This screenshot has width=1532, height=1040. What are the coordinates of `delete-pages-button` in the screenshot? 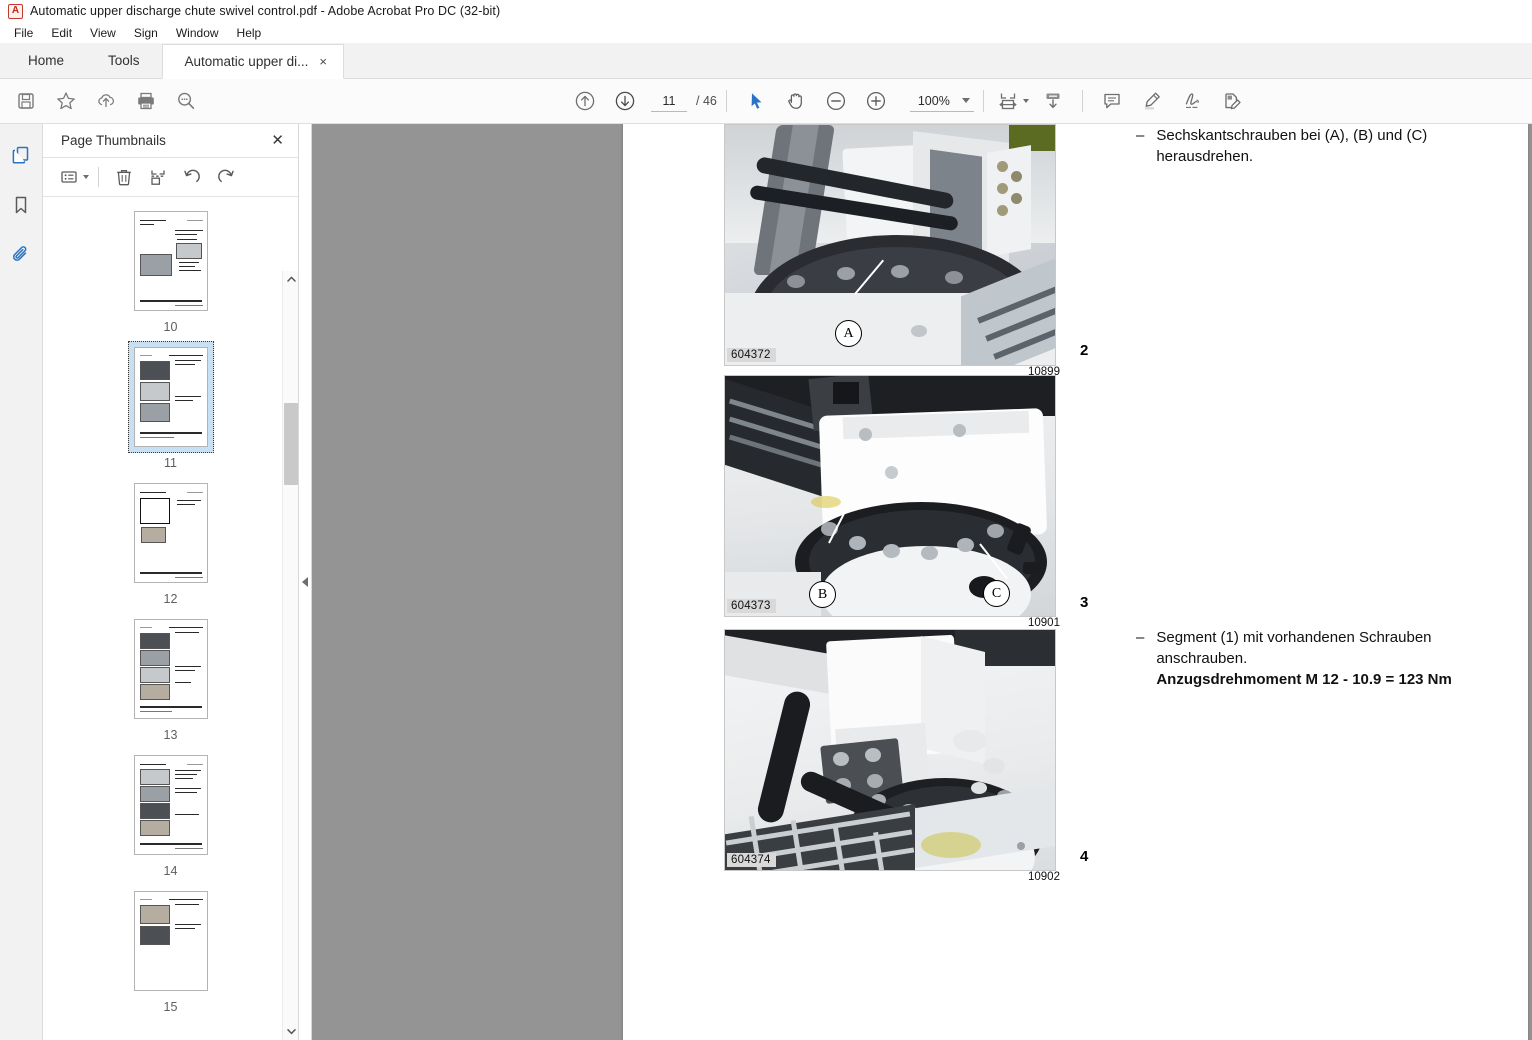 It's located at (124, 177).